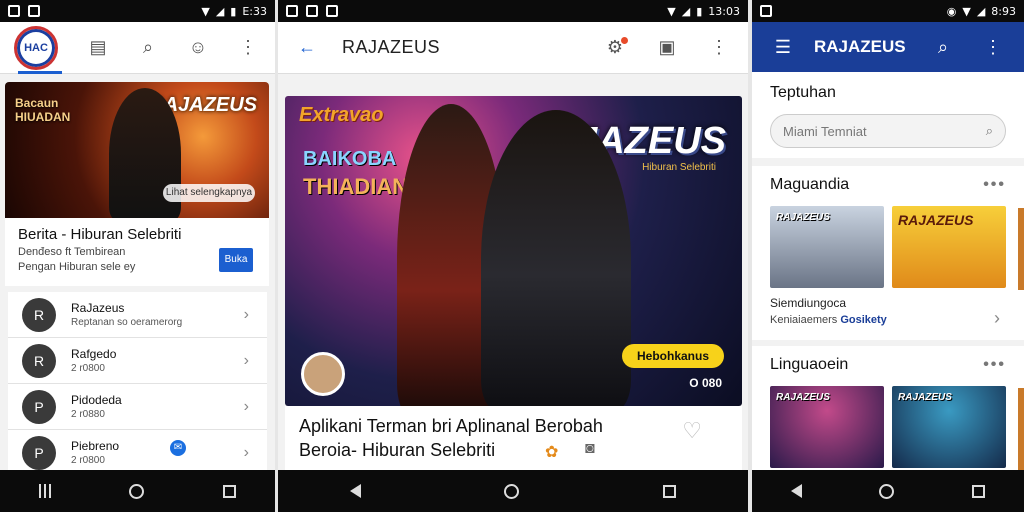  I want to click on thumb-row: RAJAZEUS RAJAZEUS, so click(888, 427).